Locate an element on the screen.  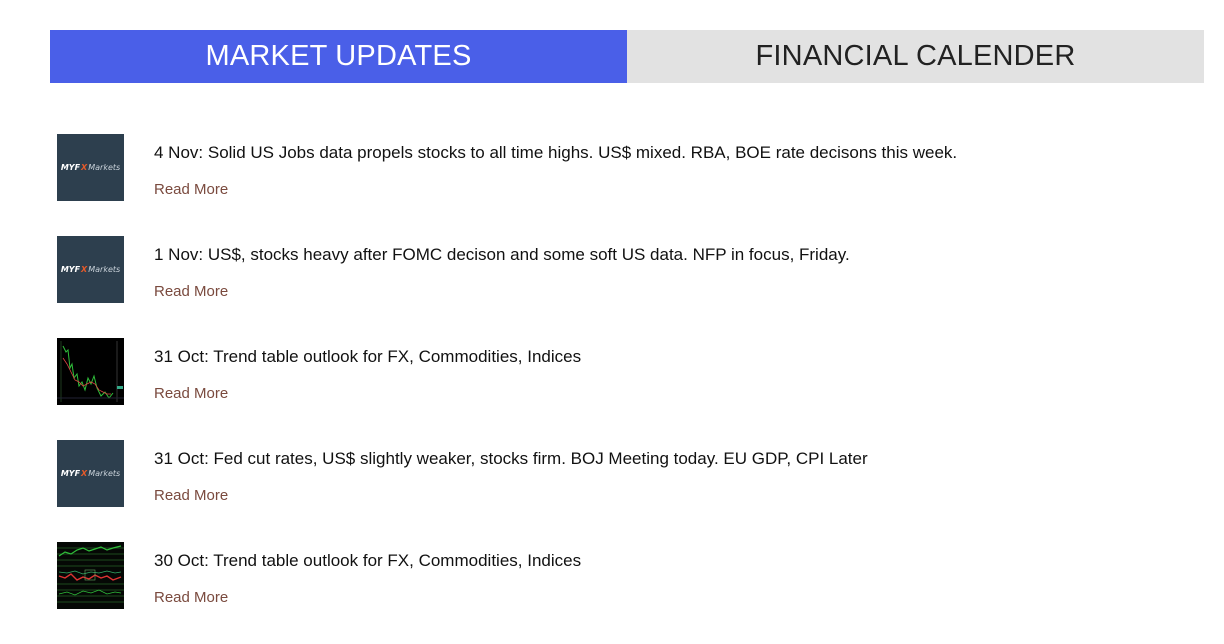
tab-market-updates: MARKET UPDATES is located at coordinates (338, 56).